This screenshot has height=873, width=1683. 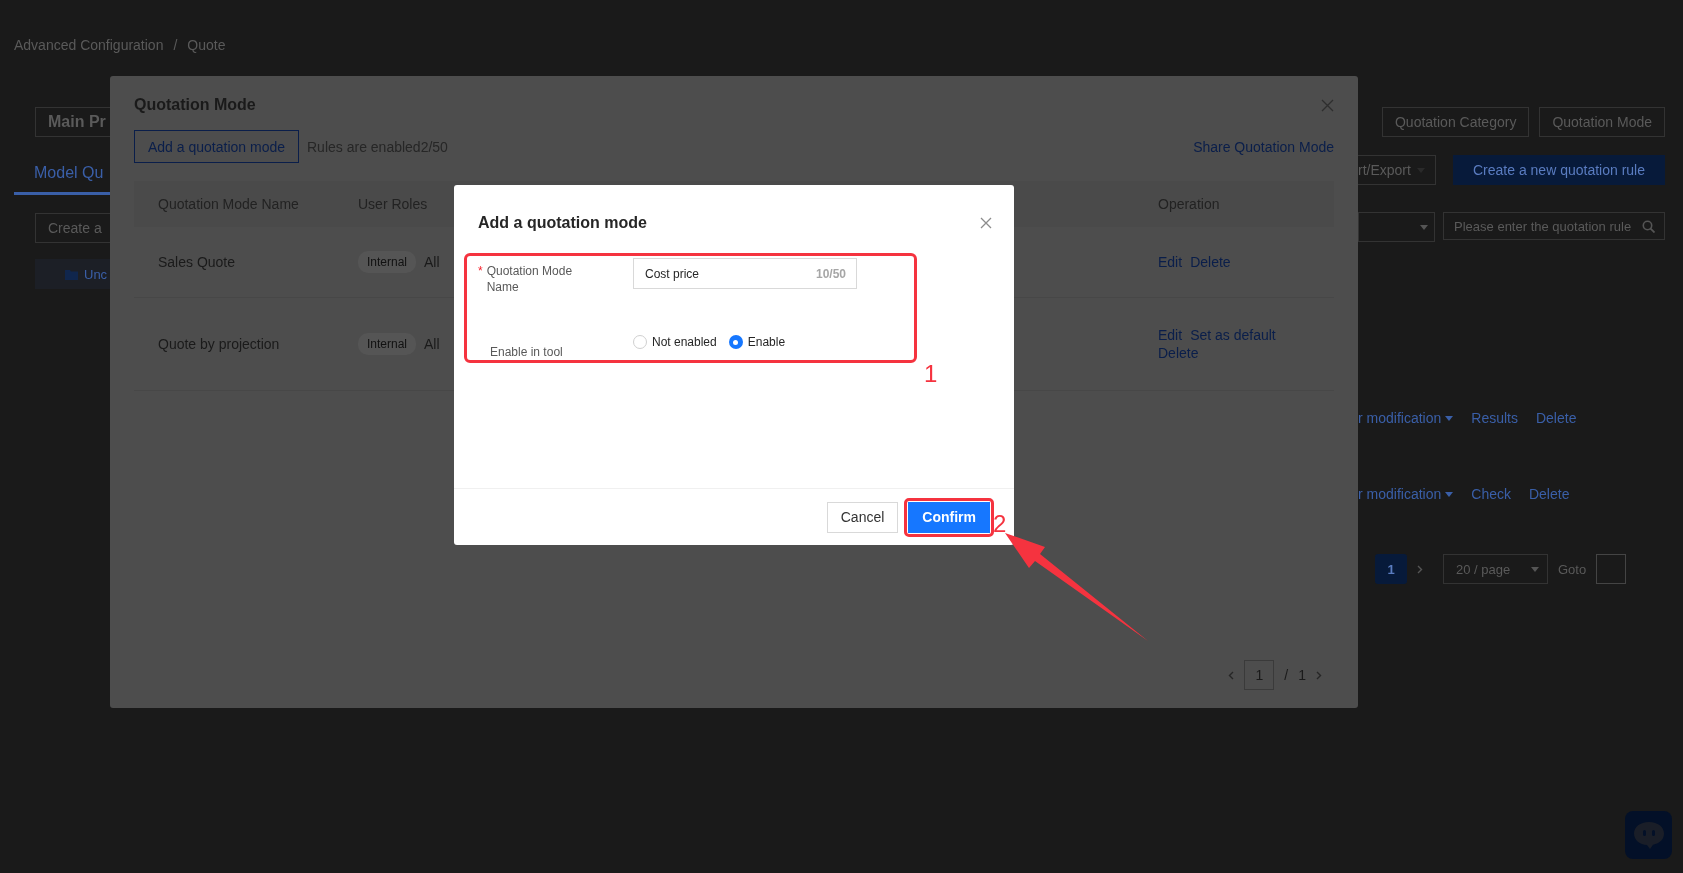 What do you see at coordinates (562, 223) in the screenshot?
I see `dialog-title: Add a quotation mode` at bounding box center [562, 223].